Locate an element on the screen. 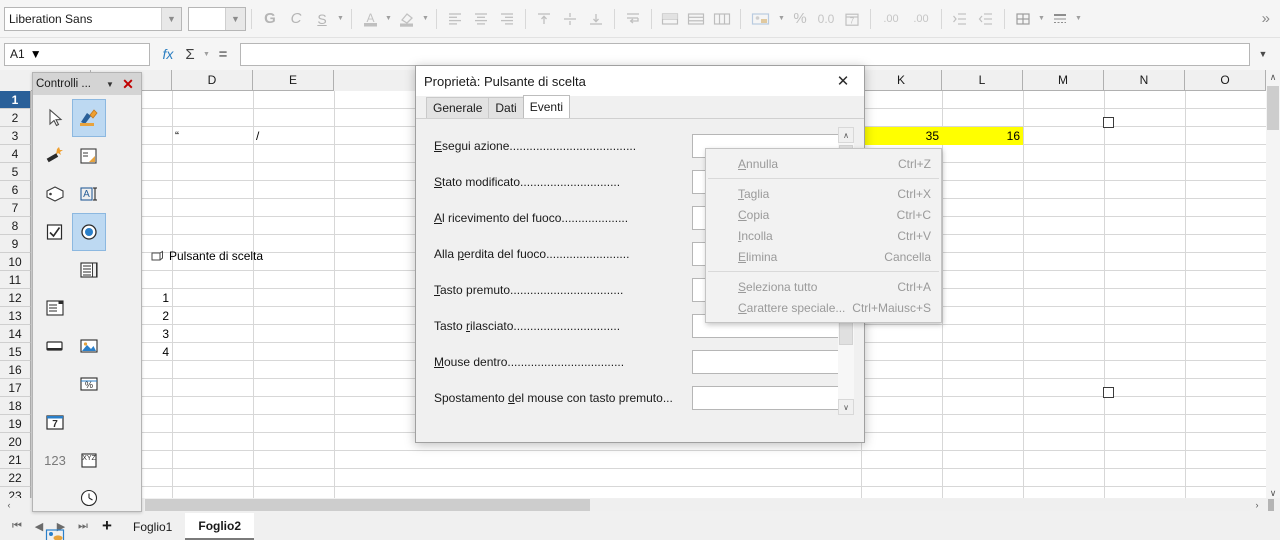 This screenshot has height=540, width=1280. form-properties-button is located at coordinates (89, 156).